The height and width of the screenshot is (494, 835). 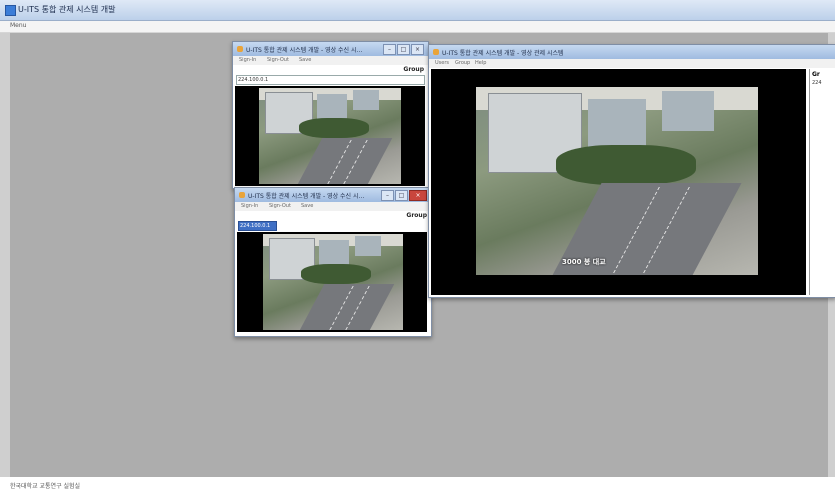 I want to click on group-side-panel: Gr 224, so click(x=821, y=182).